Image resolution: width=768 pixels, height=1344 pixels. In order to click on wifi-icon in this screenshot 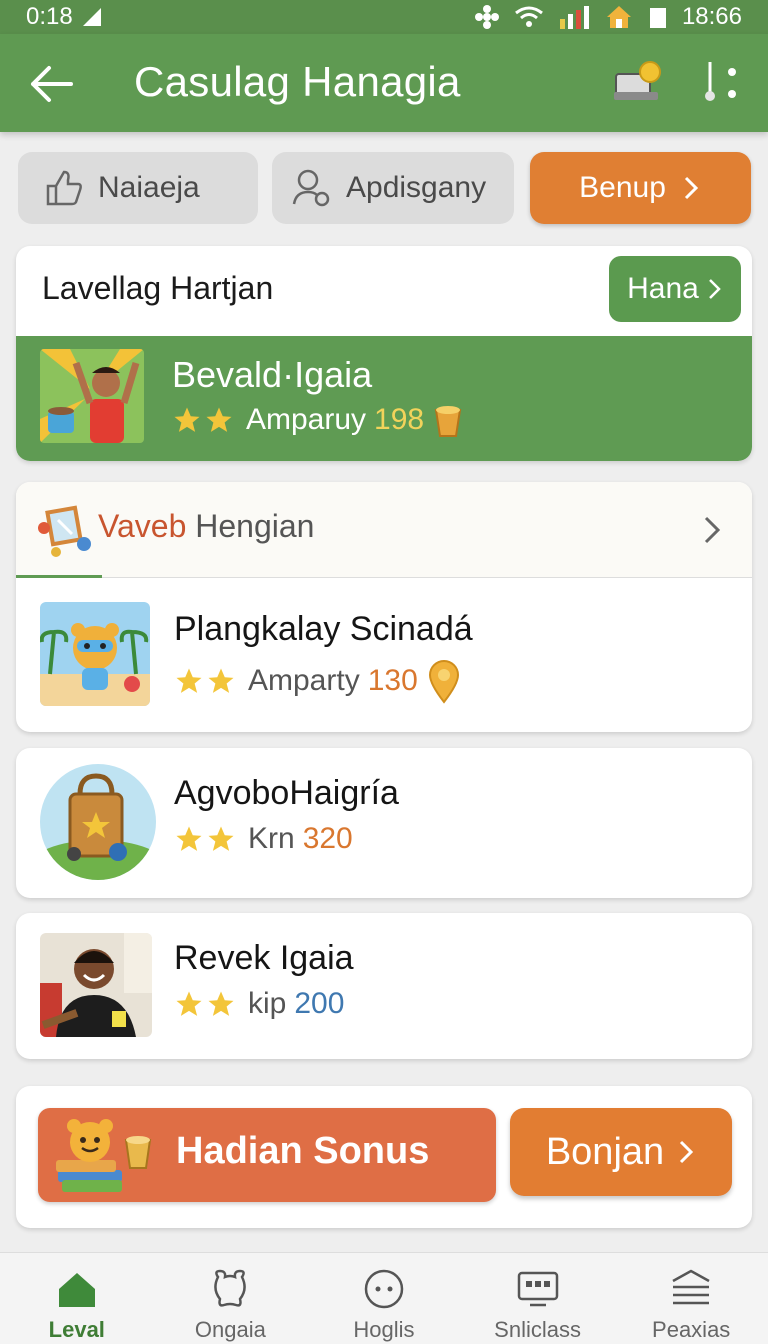, I will do `click(529, 16)`.